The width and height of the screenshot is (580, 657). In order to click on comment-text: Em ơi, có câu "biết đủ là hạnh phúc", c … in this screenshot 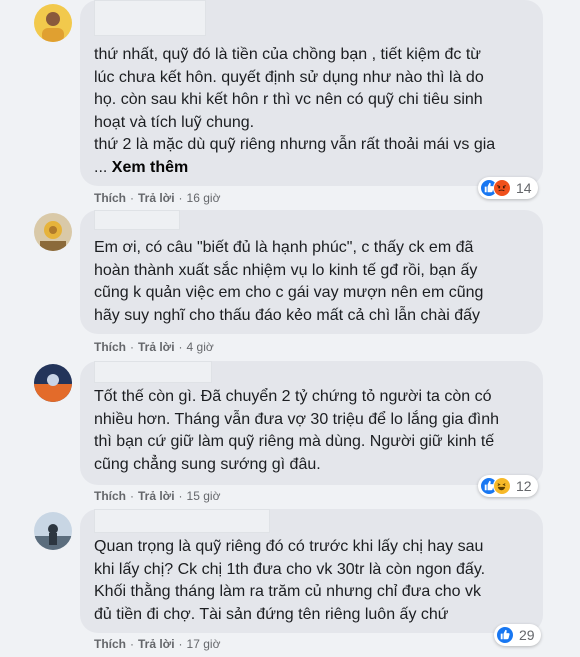, I will do `click(289, 281)`.